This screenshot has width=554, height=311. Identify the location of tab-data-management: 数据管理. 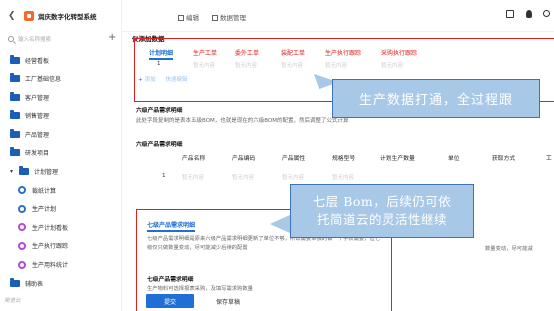
(229, 17).